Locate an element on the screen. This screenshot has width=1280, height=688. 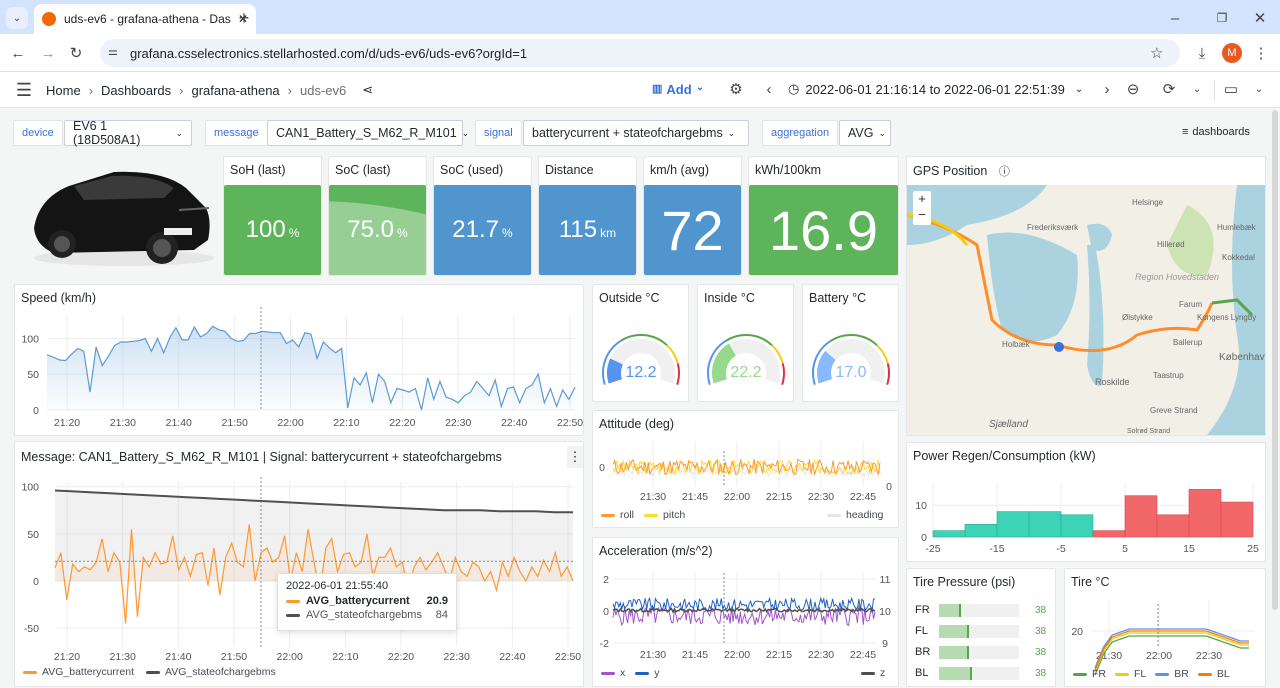
time-back-icon: ‹ is located at coordinates (769, 89).